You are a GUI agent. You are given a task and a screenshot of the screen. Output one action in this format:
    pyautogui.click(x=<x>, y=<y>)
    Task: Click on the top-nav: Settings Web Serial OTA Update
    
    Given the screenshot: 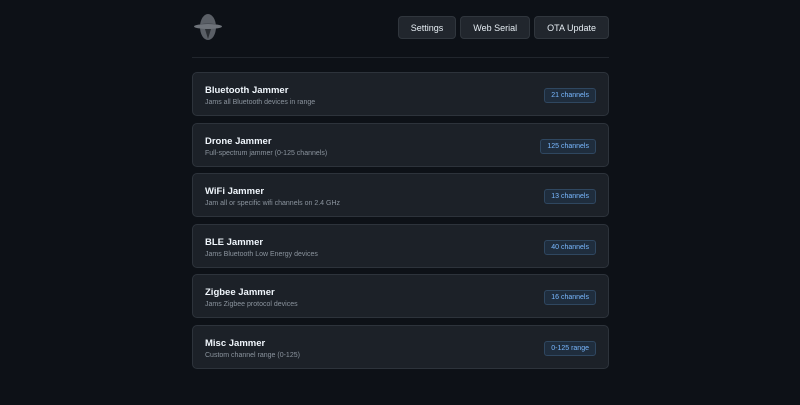 What is the action you would take?
    pyautogui.click(x=503, y=27)
    